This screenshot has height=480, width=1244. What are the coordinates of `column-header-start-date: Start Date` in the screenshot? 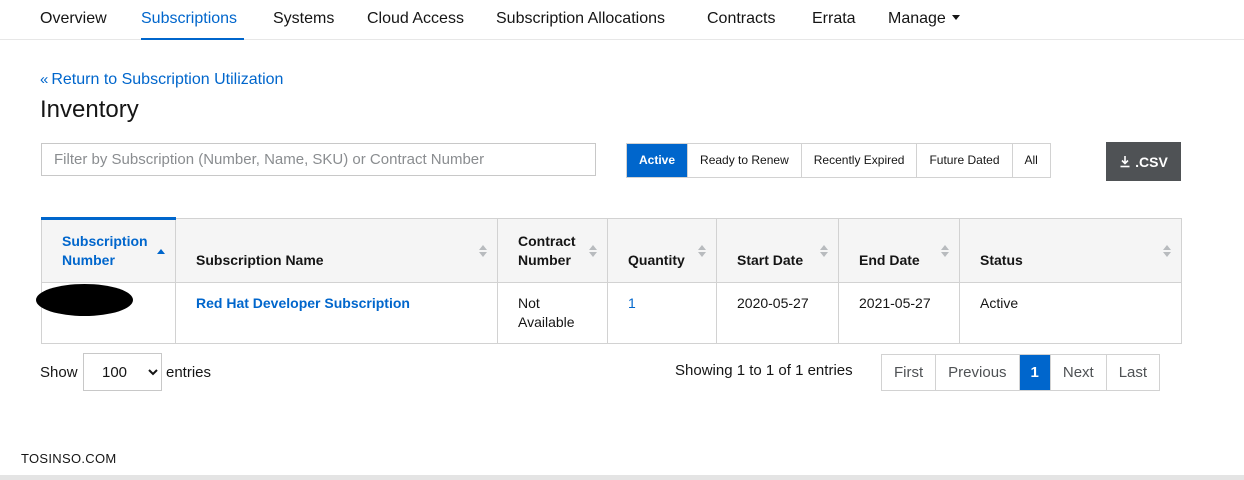 It's located at (777, 250).